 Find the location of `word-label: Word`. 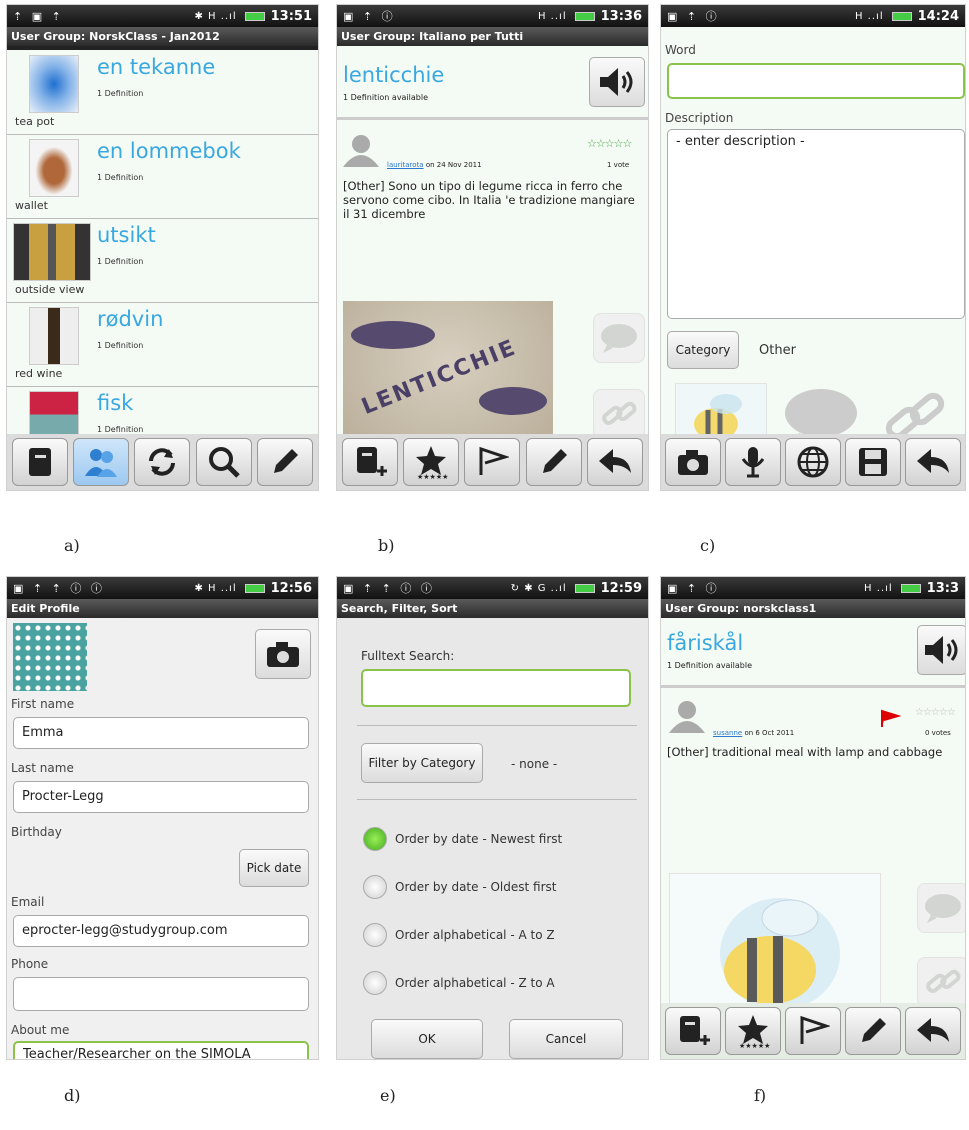

word-label: Word is located at coordinates (680, 50).